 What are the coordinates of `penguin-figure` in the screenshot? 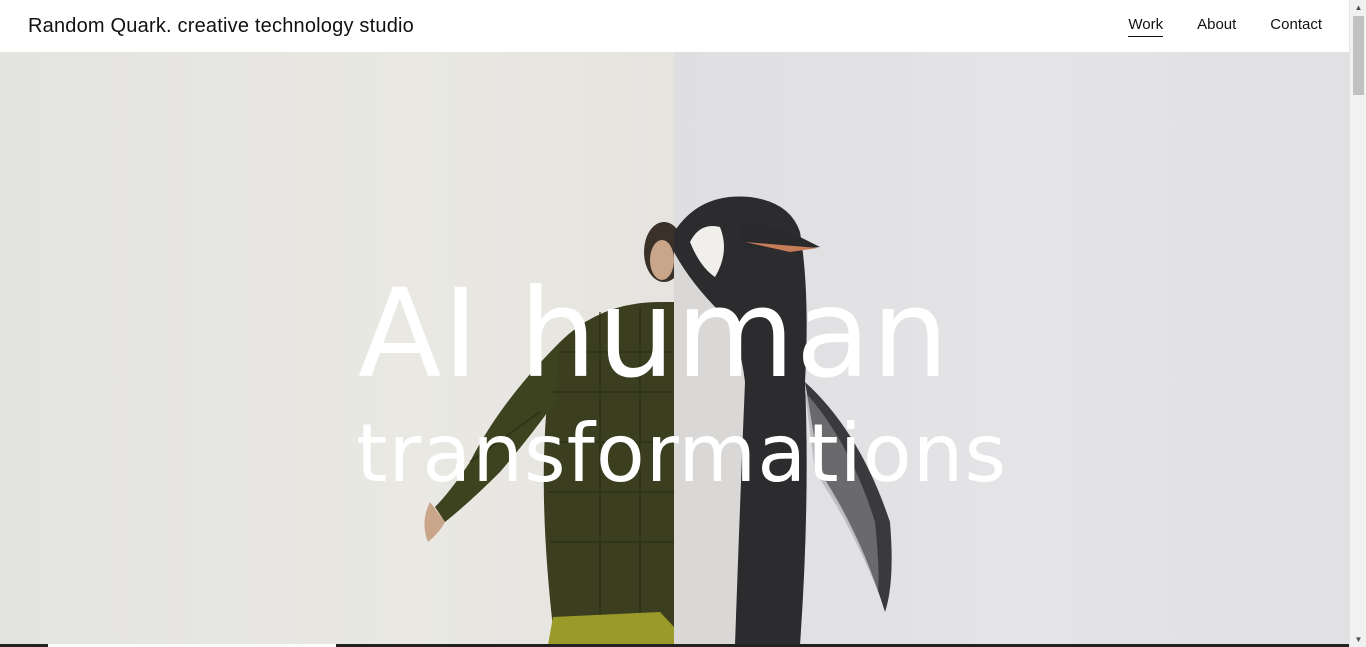 It's located at (783, 420).